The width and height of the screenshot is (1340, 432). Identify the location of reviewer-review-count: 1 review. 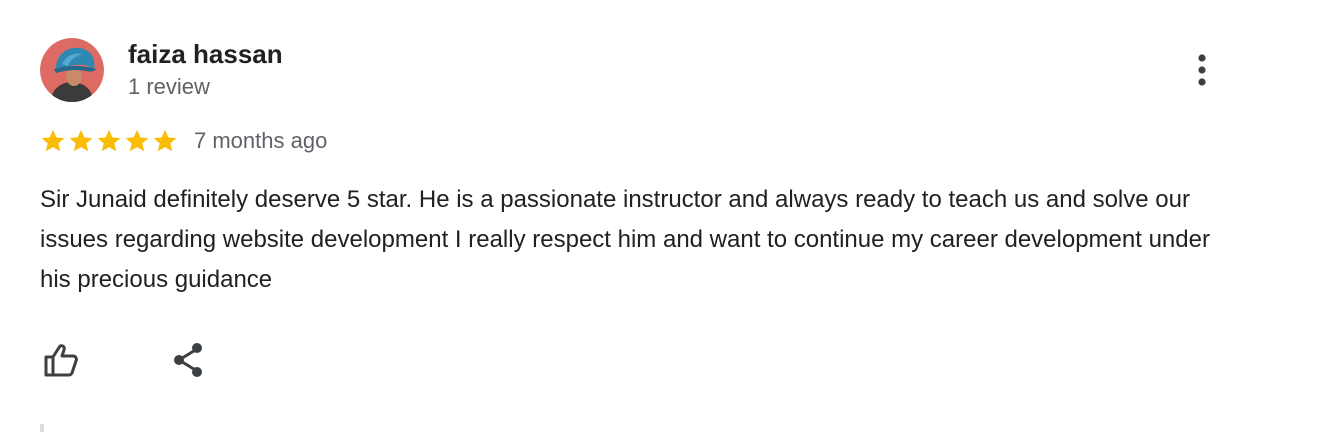
(169, 87).